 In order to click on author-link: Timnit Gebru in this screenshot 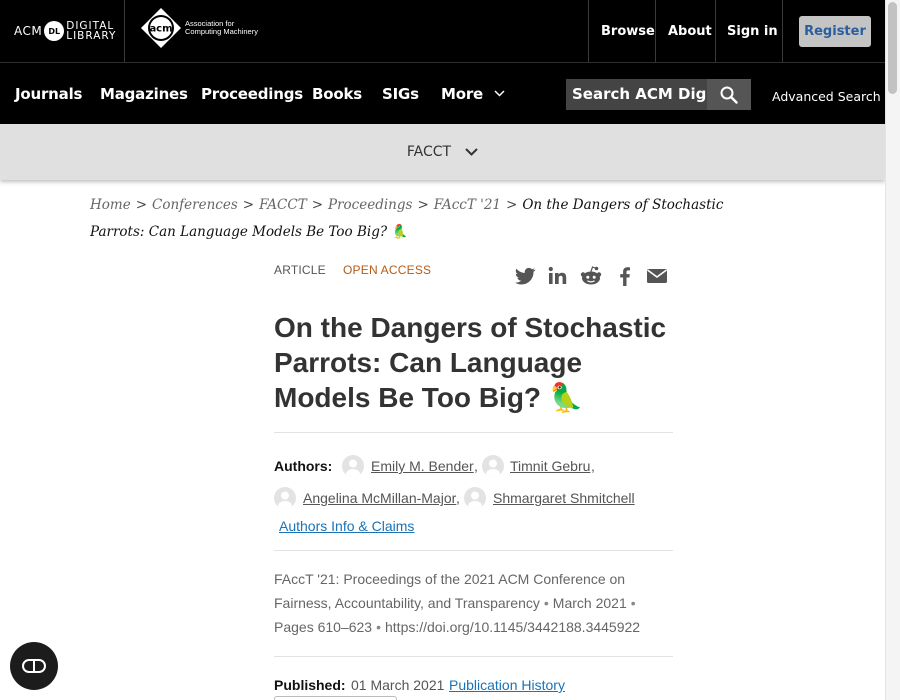, I will do `click(550, 466)`.